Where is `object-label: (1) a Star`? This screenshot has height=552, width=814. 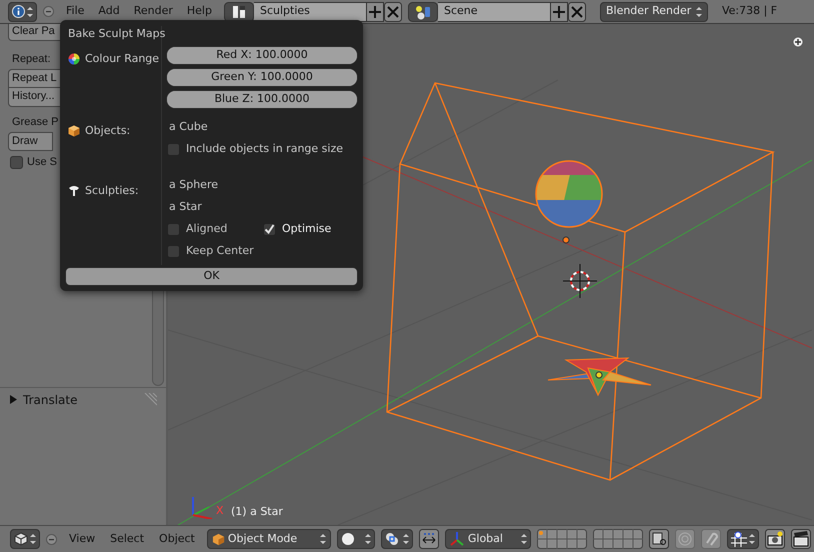 object-label: (1) a Star is located at coordinates (257, 512).